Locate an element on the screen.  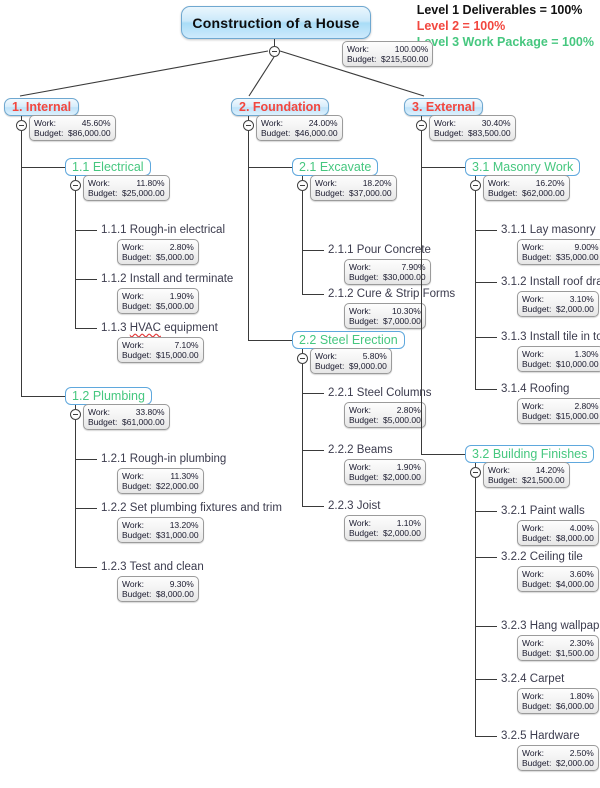
work-value: 30.40% is located at coordinates (496, 123).